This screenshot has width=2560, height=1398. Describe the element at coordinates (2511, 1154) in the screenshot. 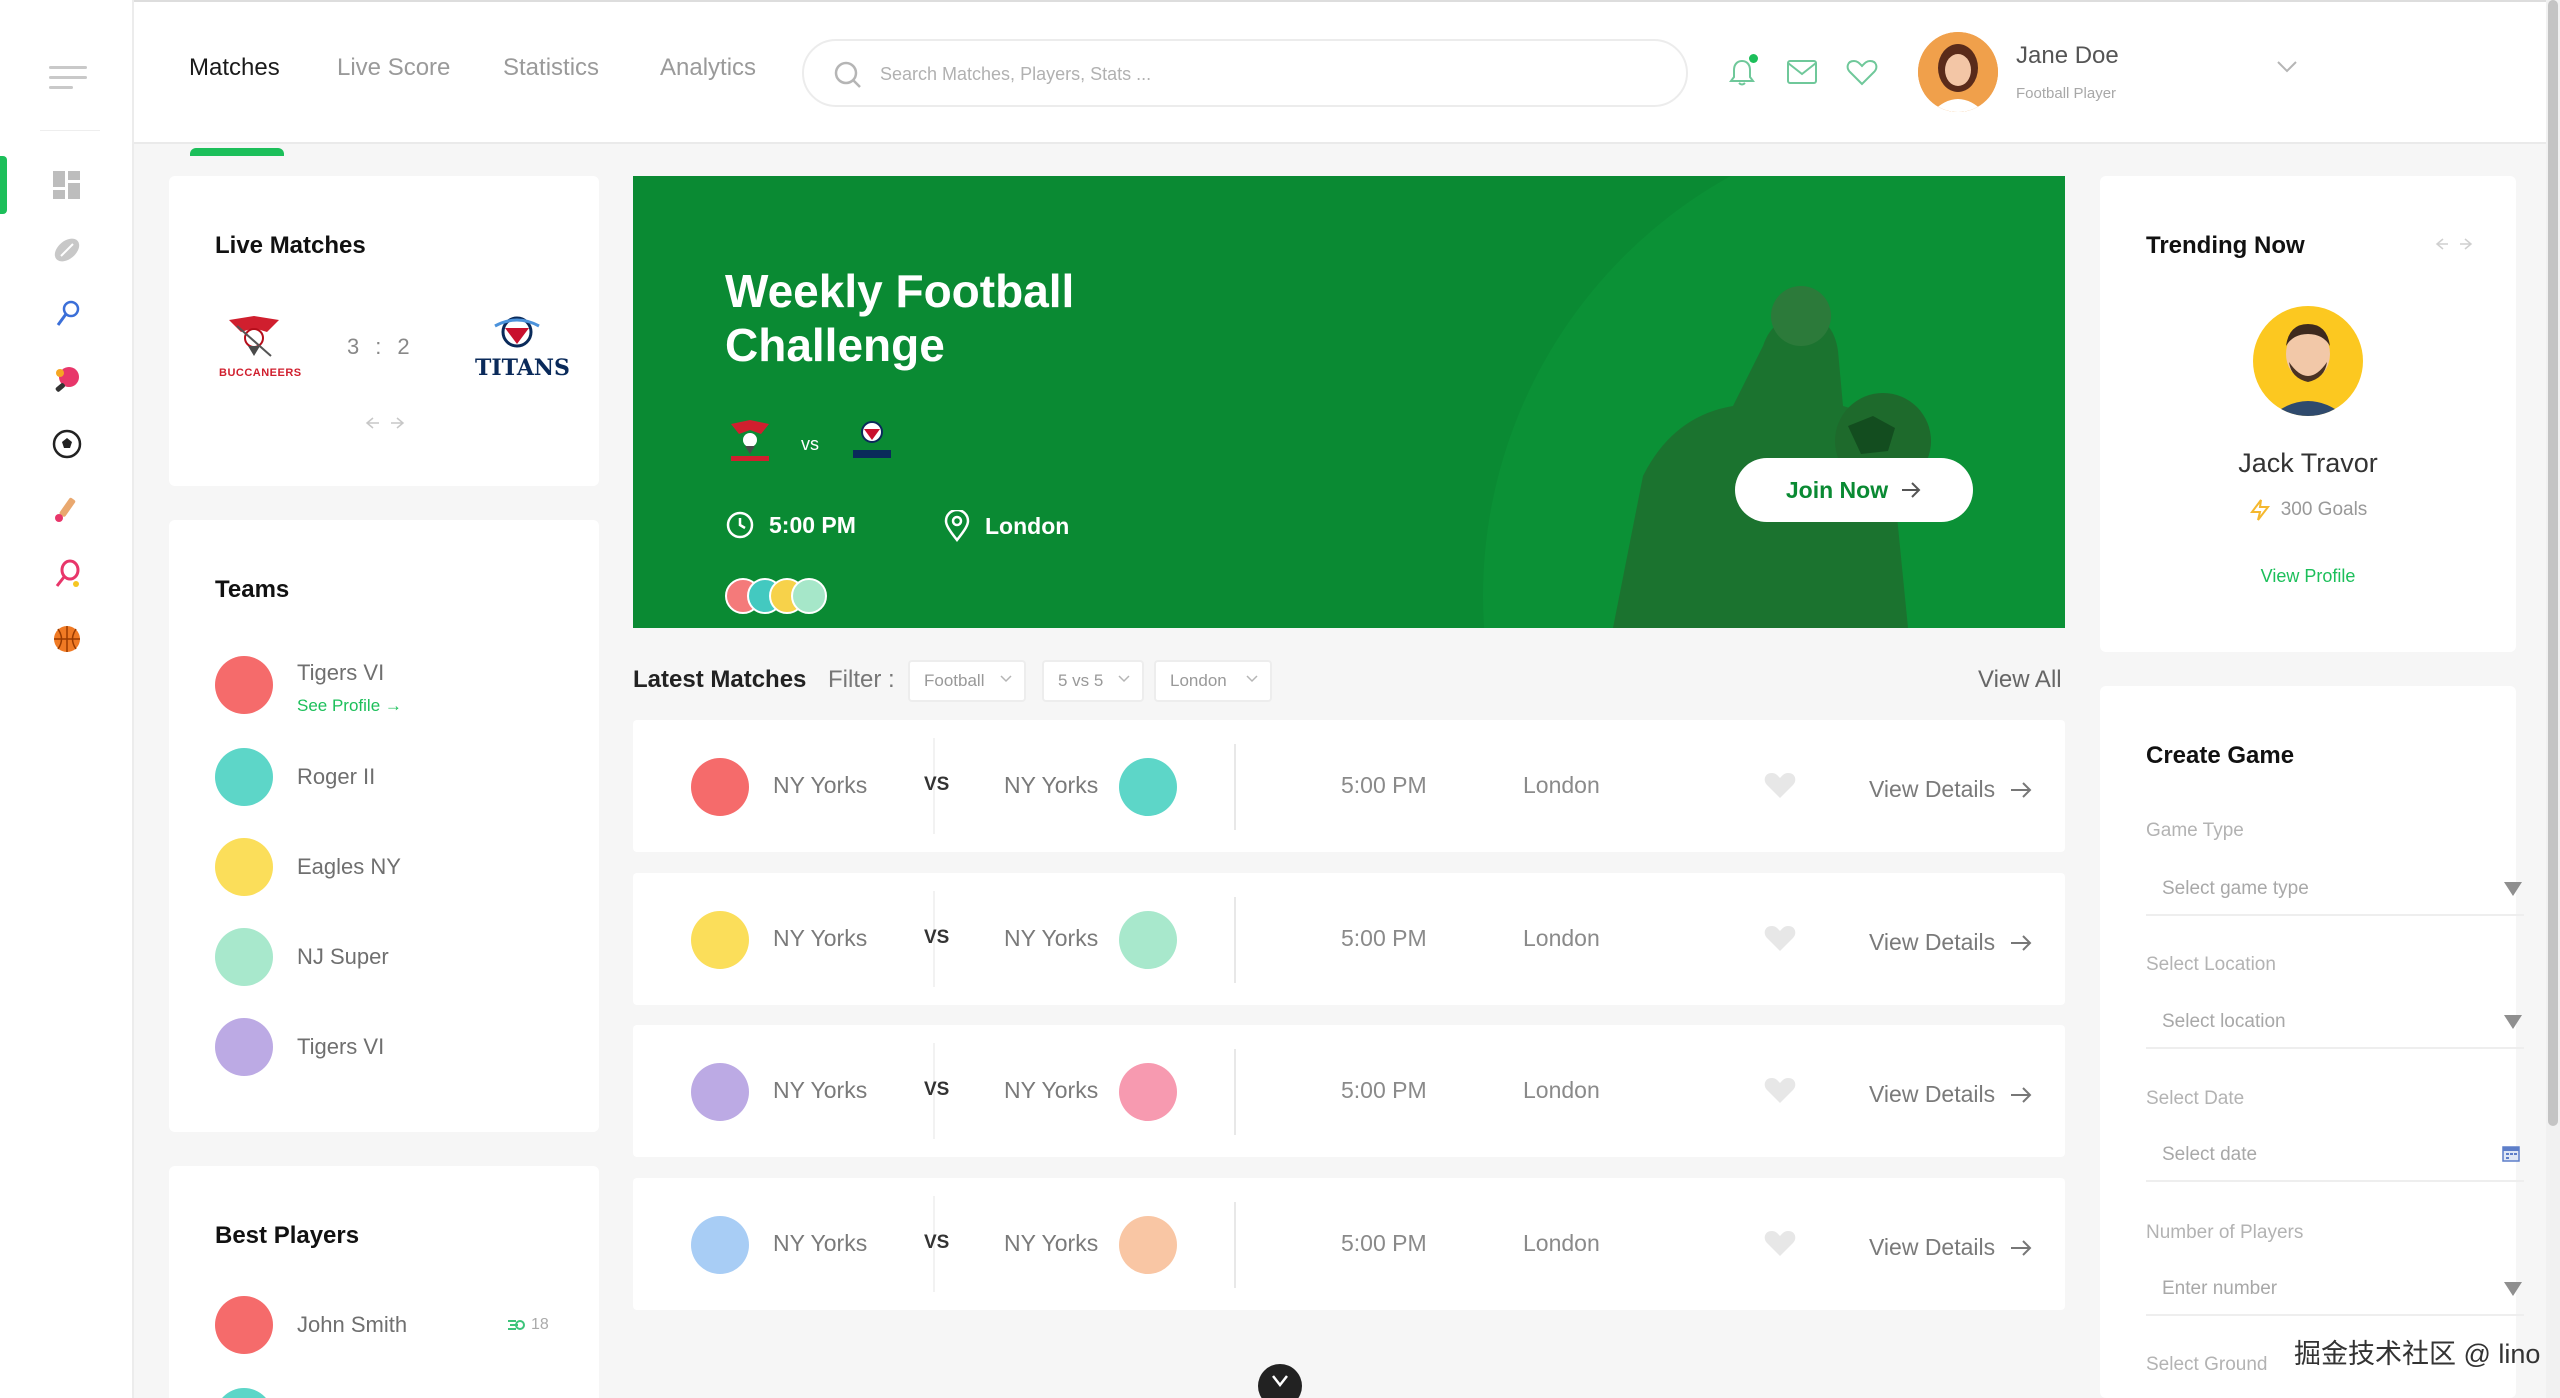

I see `calendar-icon` at that location.